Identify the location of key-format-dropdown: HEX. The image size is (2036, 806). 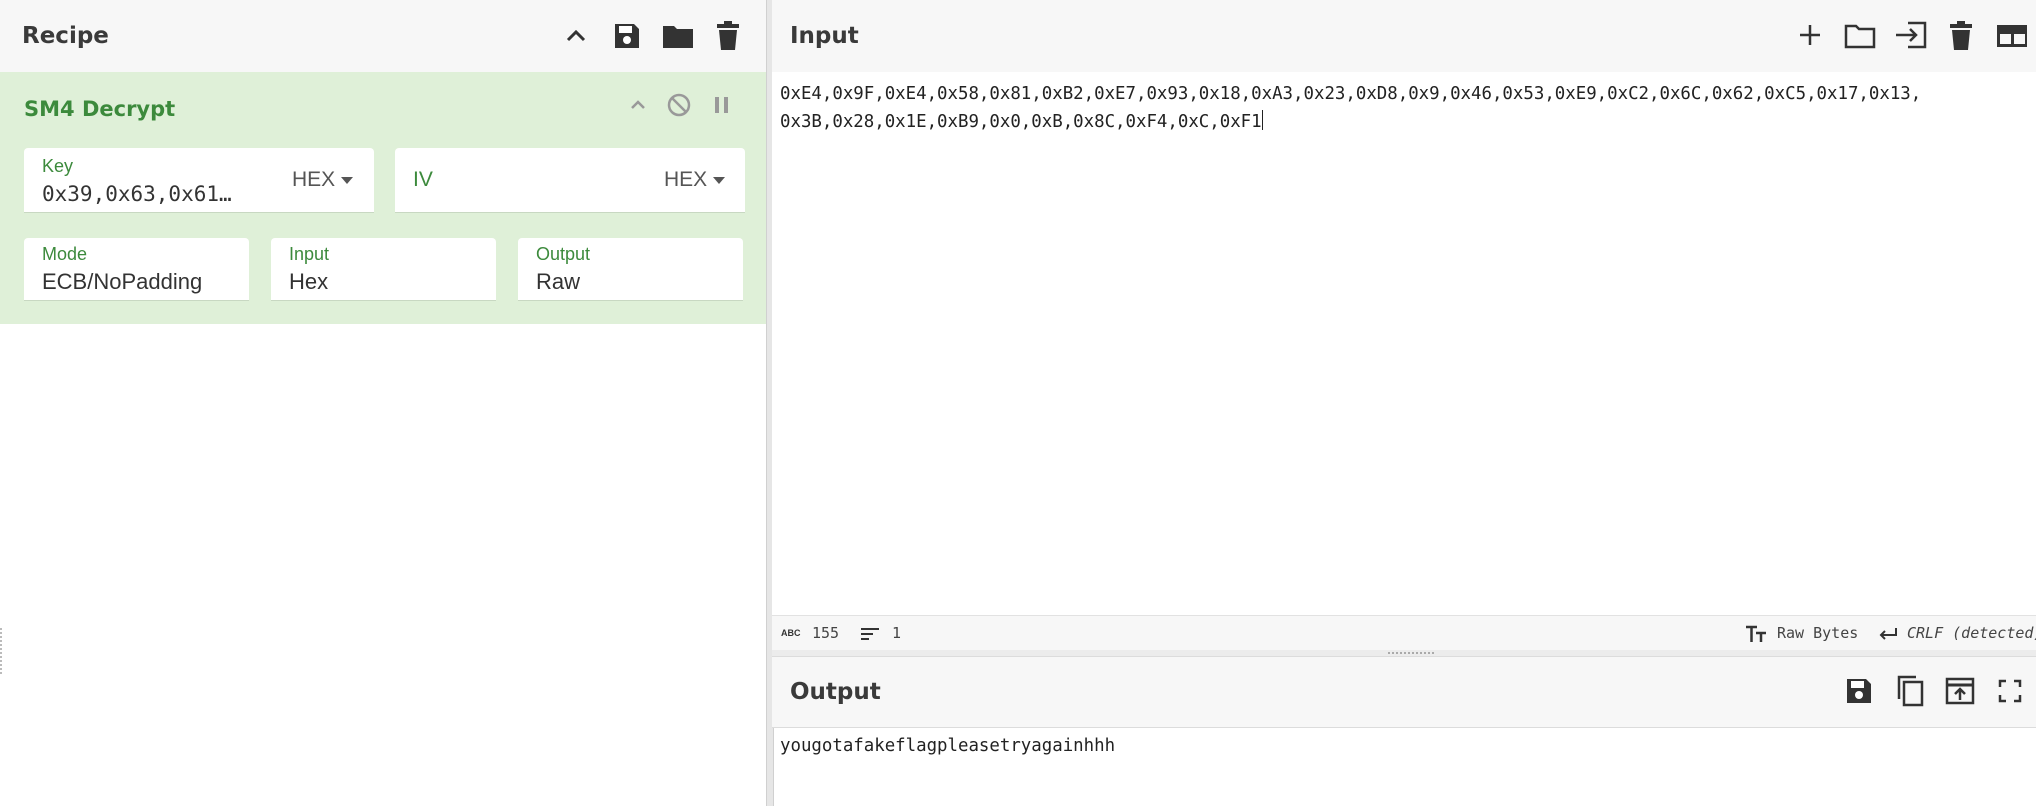
(323, 180).